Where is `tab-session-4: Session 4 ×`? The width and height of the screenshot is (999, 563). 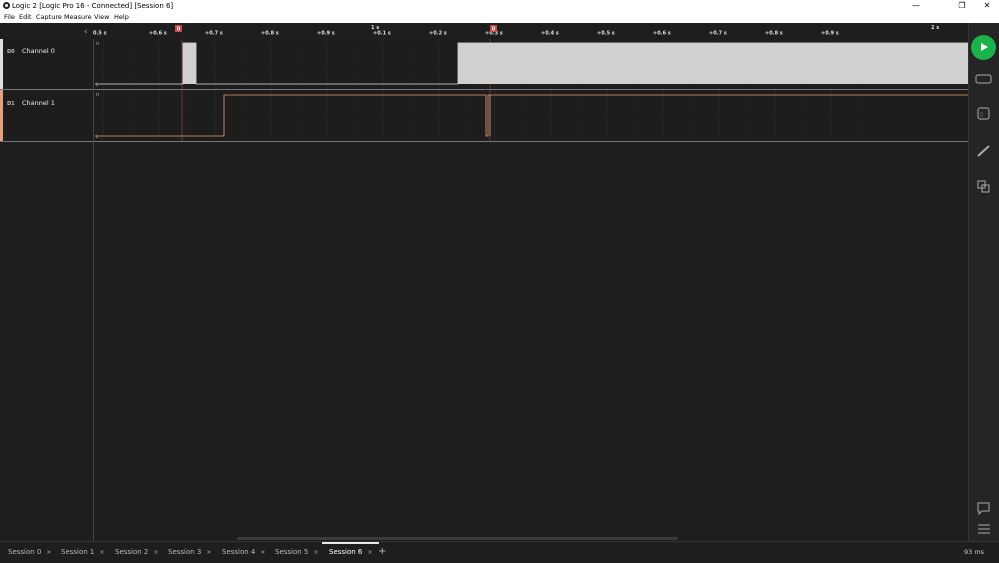 tab-session-4: Session 4 × is located at coordinates (243, 552).